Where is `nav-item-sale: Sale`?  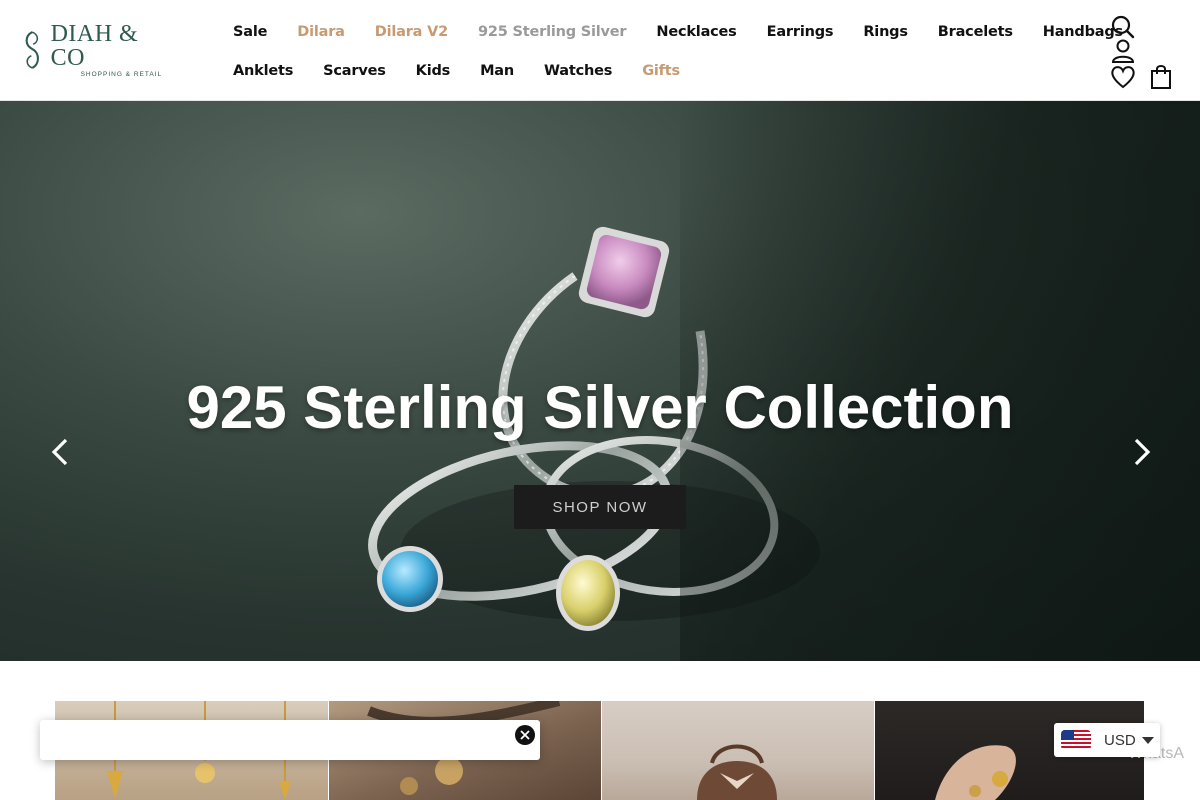 nav-item-sale: Sale is located at coordinates (250, 32).